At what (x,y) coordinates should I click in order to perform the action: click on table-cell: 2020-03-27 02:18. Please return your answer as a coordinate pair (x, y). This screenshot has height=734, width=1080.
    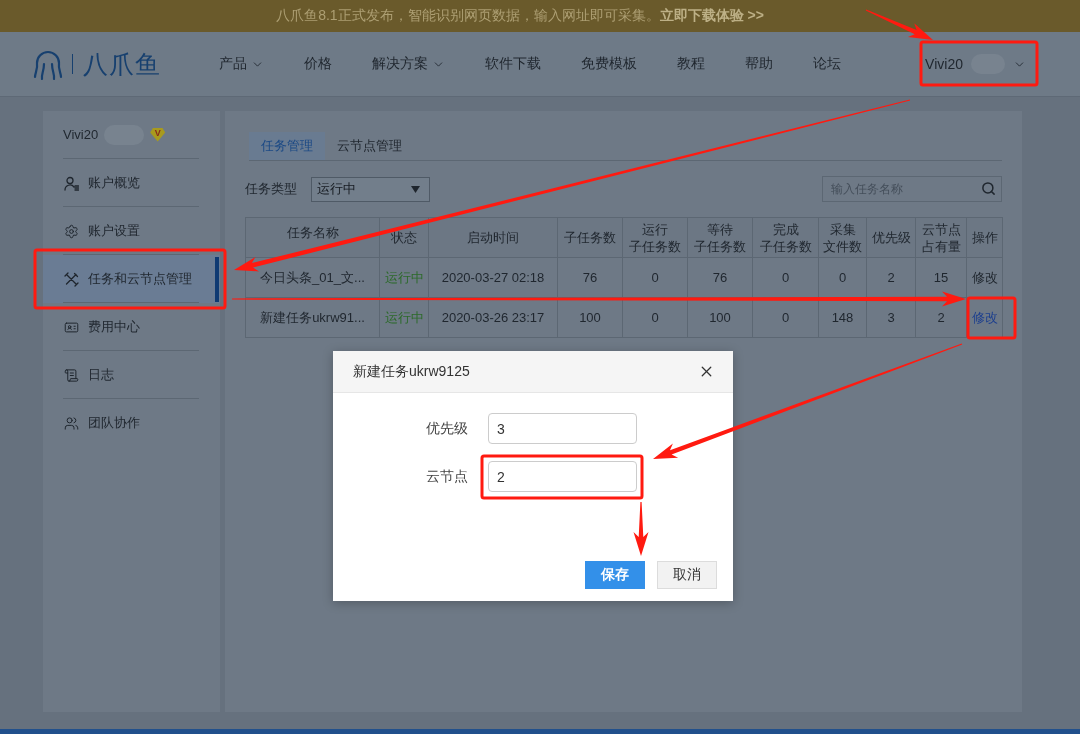
    Looking at the image, I should click on (493, 277).